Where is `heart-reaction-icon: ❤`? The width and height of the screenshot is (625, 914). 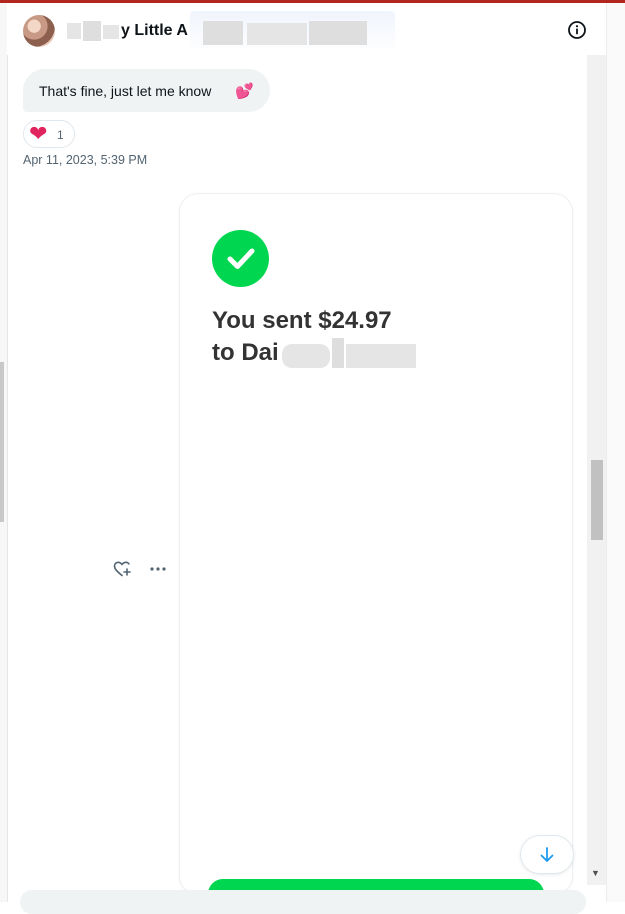 heart-reaction-icon: ❤ is located at coordinates (38, 133).